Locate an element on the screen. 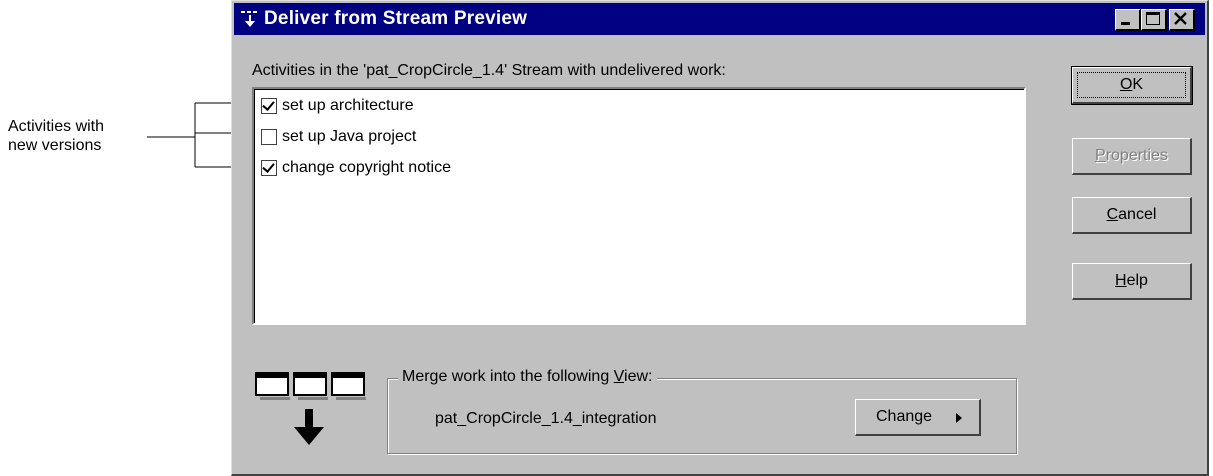 Image resolution: width=1213 pixels, height=476 pixels. properties-button: Properties is located at coordinates (1132, 156).